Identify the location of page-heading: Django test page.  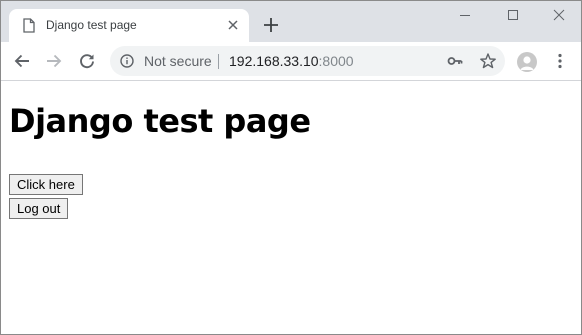
(160, 121).